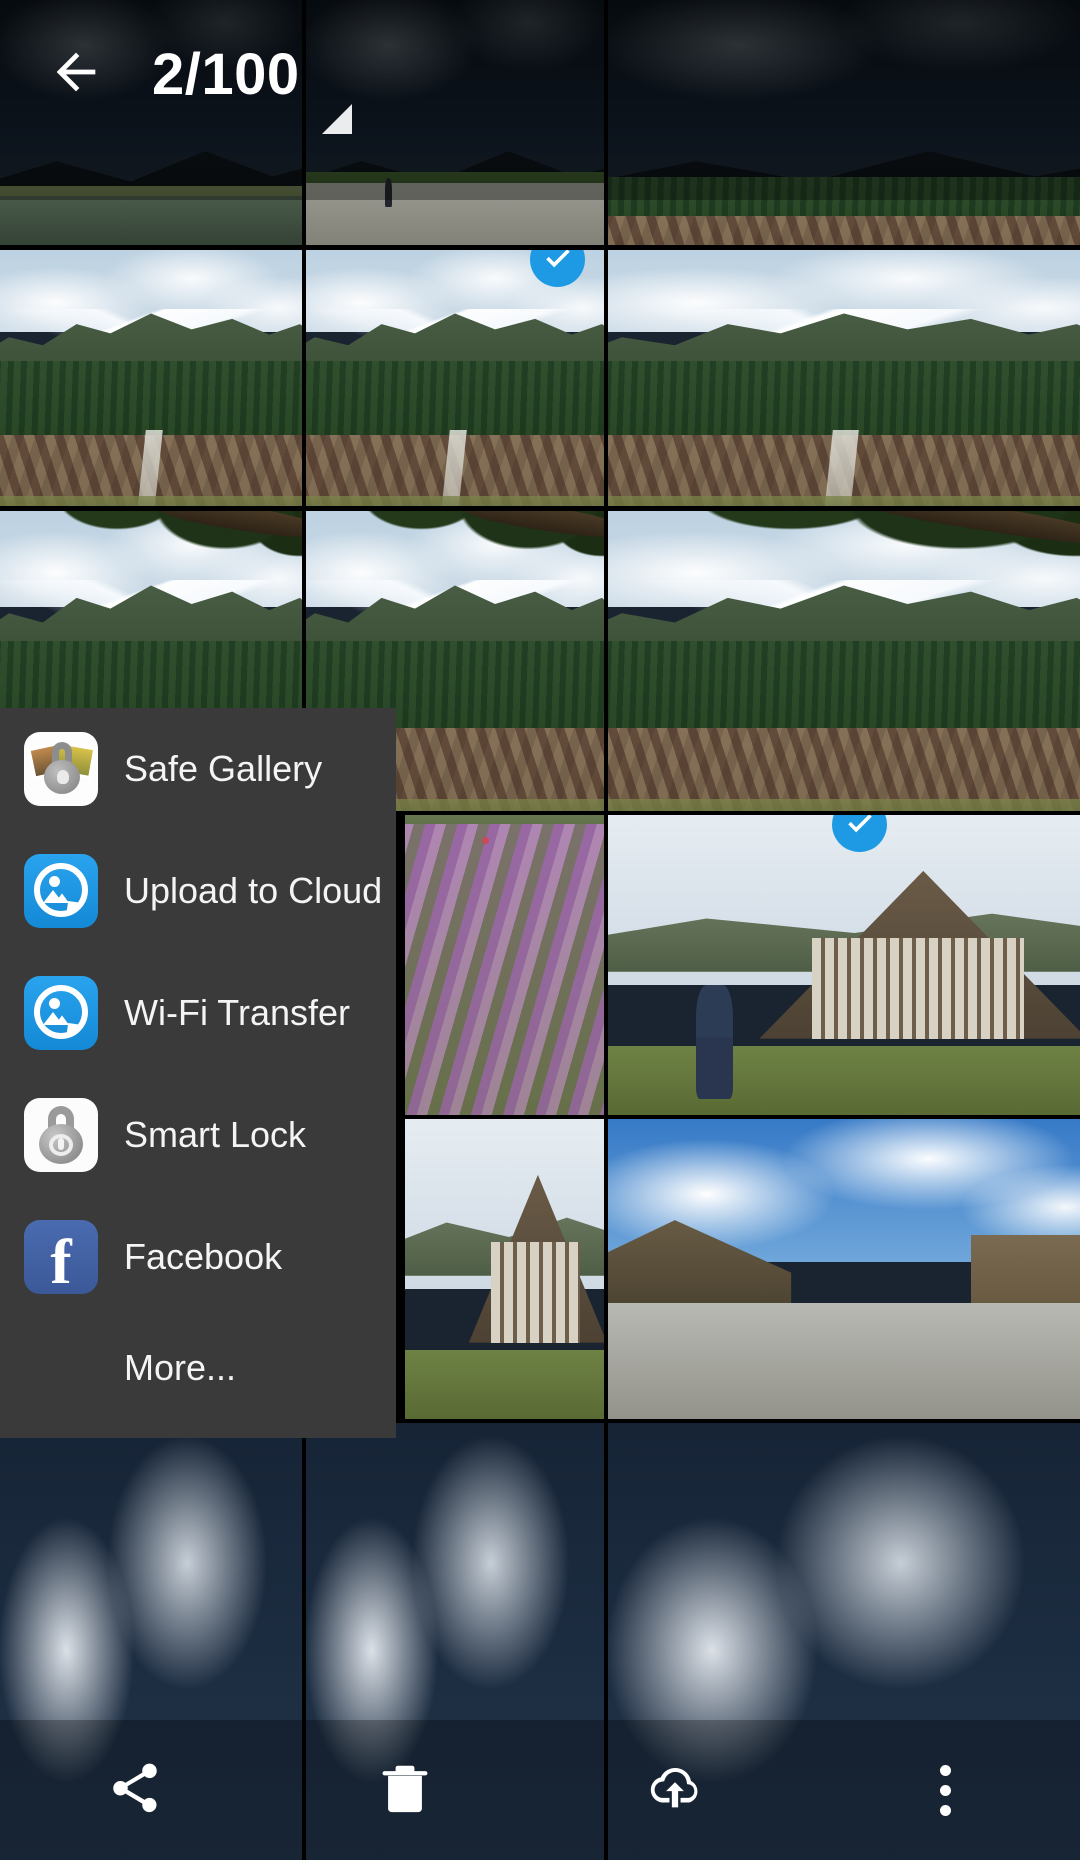 The height and width of the screenshot is (1860, 1080). What do you see at coordinates (61, 1135) in the screenshot?
I see `smart-lock-icon` at bounding box center [61, 1135].